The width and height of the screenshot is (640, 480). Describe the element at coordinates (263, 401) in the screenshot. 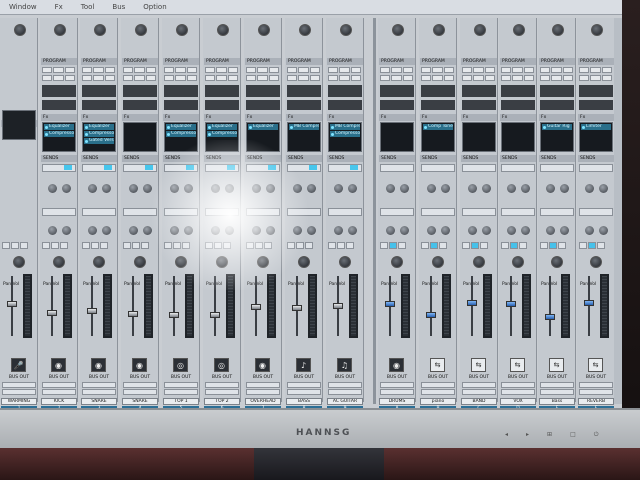

I see `channel-name: OVERHEAD` at that location.